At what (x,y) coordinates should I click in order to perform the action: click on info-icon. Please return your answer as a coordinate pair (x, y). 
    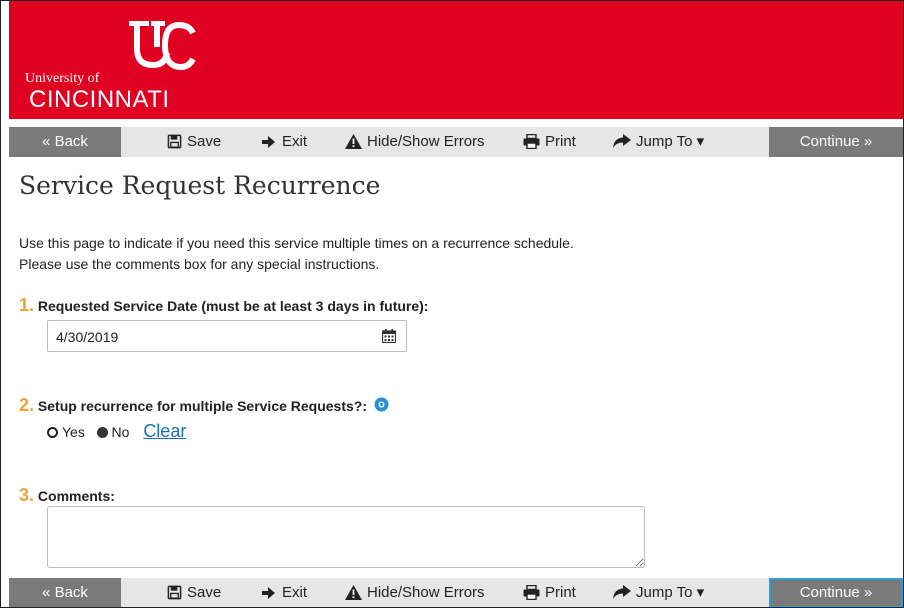
    Looking at the image, I should click on (381, 404).